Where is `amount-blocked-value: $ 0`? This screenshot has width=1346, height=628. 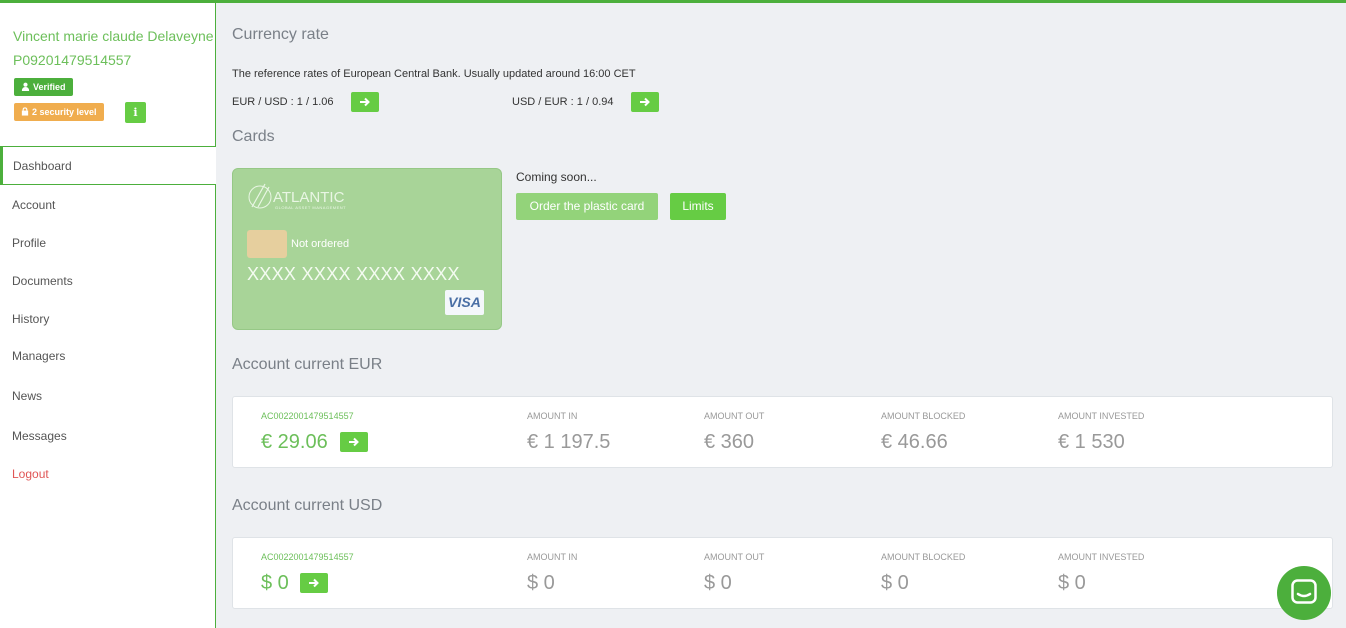 amount-blocked-value: $ 0 is located at coordinates (895, 583).